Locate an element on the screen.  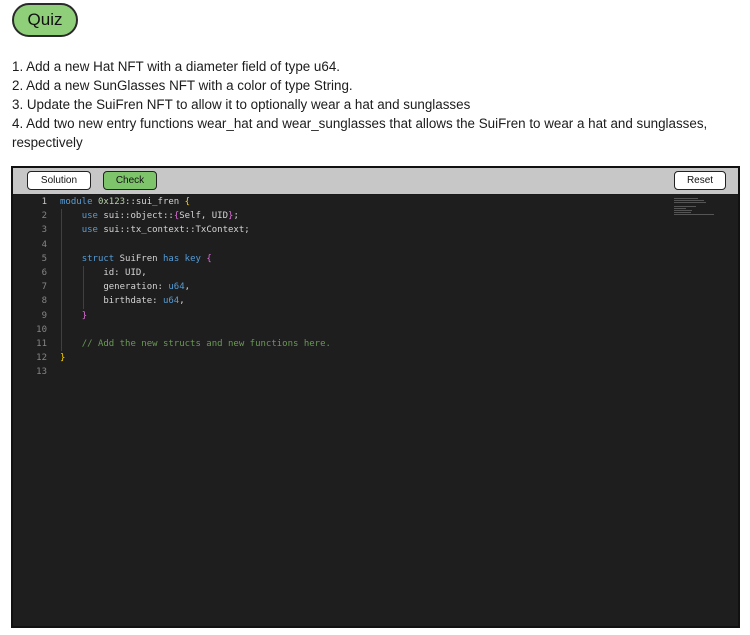
quiz-badge: Quiz is located at coordinates (45, 20).